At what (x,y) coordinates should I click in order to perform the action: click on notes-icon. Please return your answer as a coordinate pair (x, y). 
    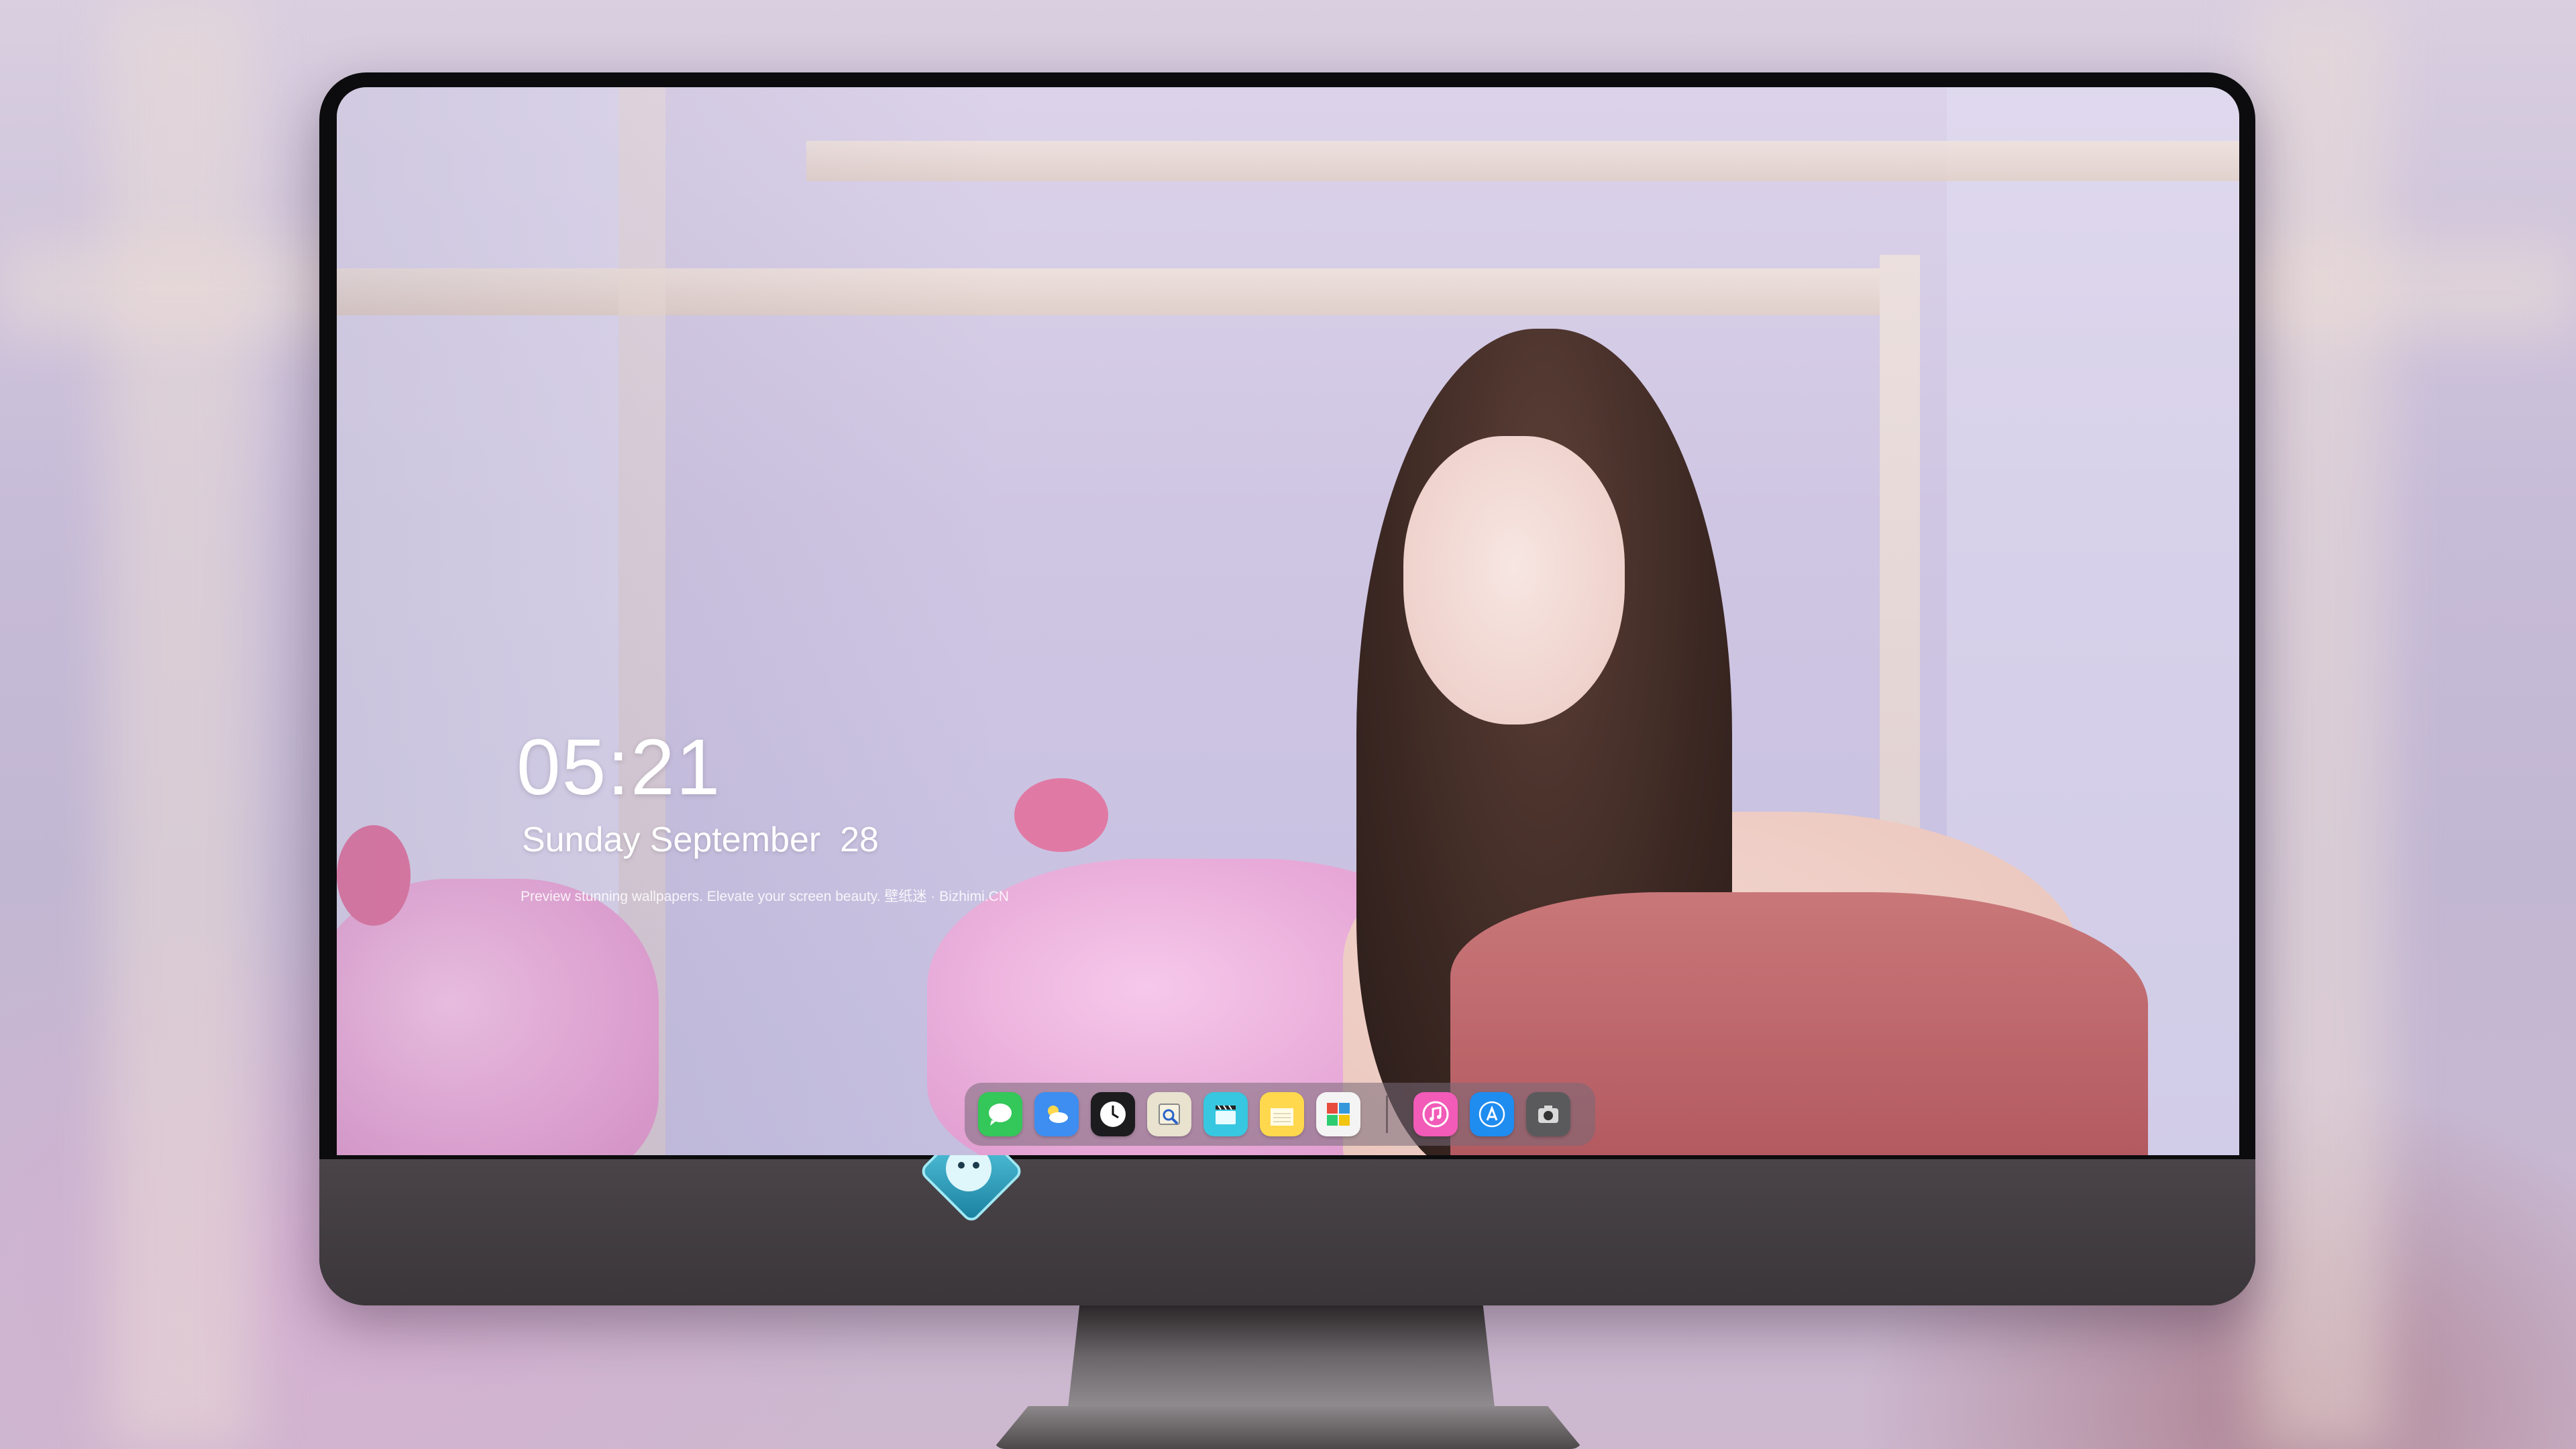
    Looking at the image, I should click on (1282, 1114).